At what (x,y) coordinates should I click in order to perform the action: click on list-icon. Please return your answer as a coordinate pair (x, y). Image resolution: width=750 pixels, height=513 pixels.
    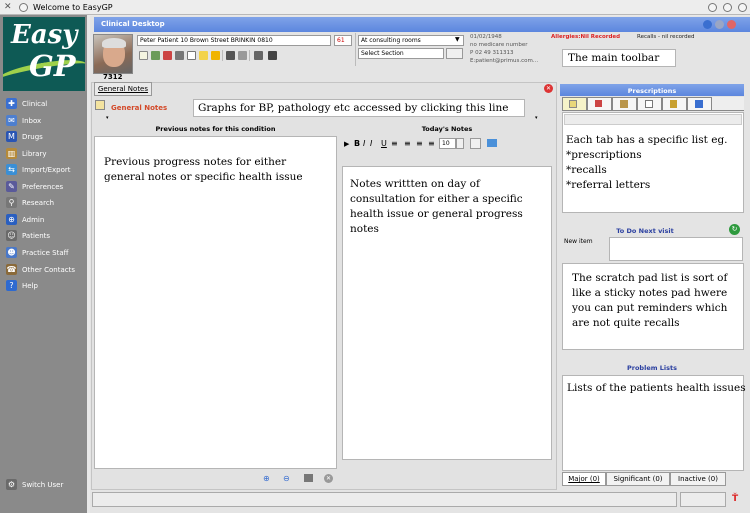
    Looking at the image, I should click on (242, 55).